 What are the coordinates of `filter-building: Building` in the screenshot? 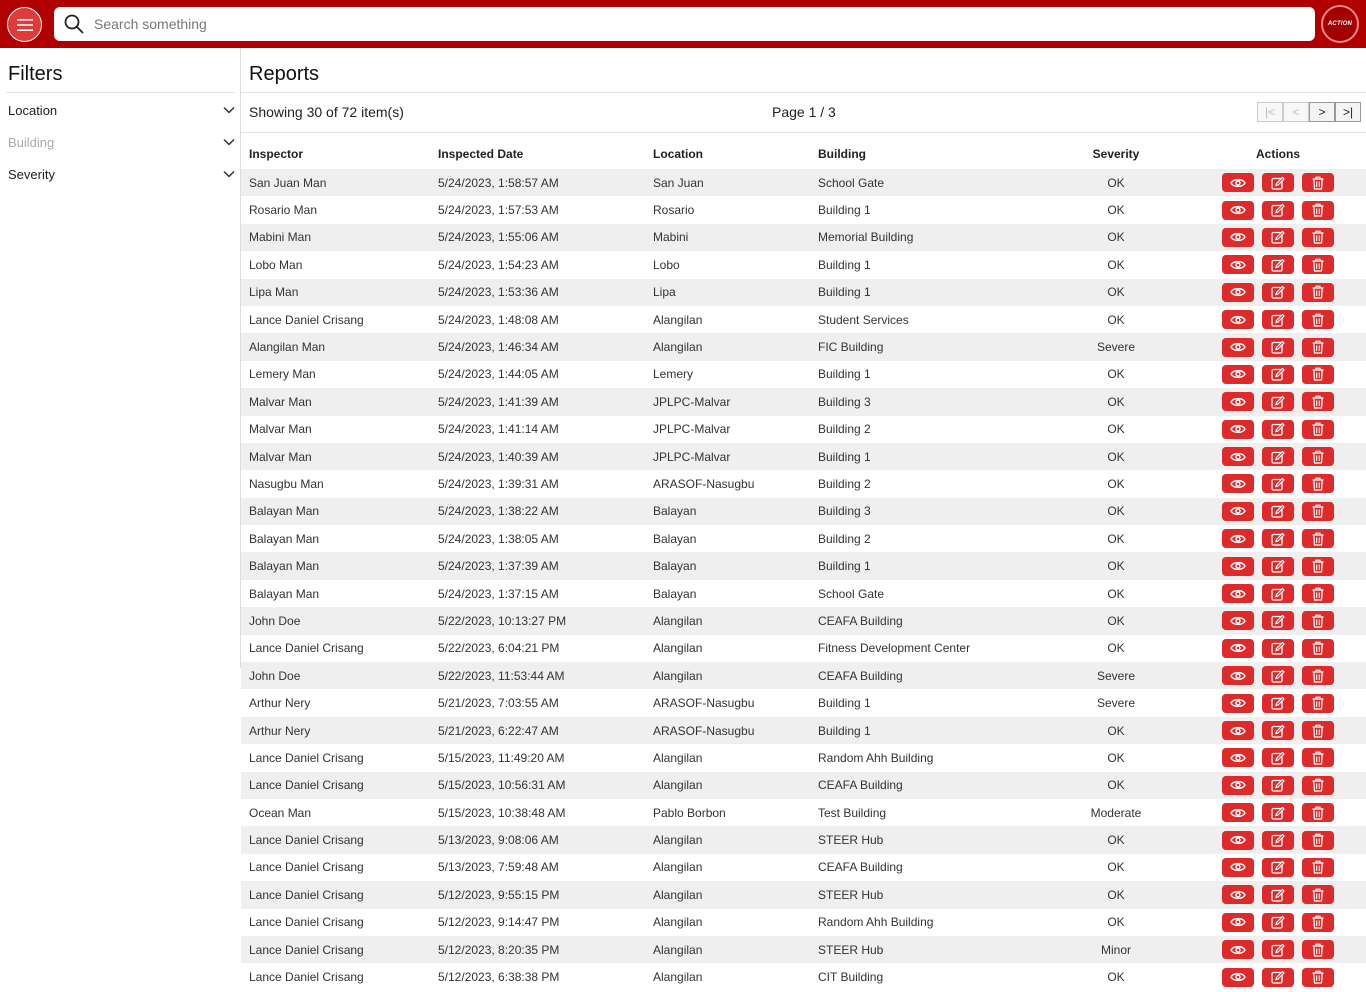 It's located at (121, 142).